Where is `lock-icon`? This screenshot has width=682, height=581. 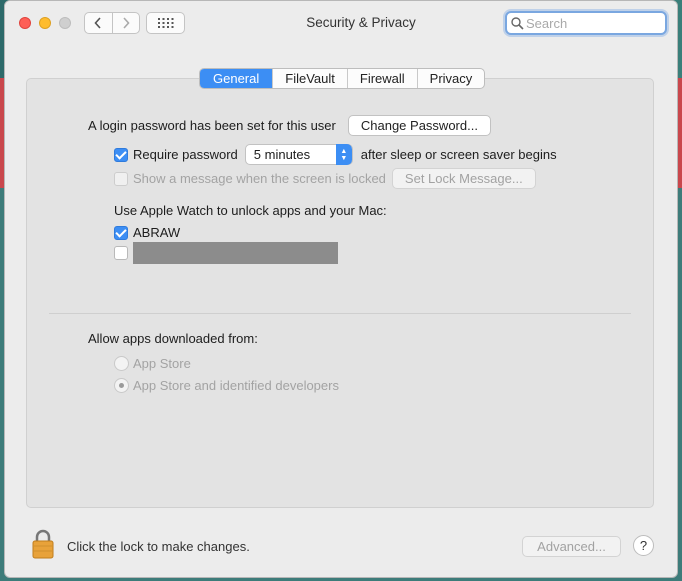
lock-icon is located at coordinates (43, 544).